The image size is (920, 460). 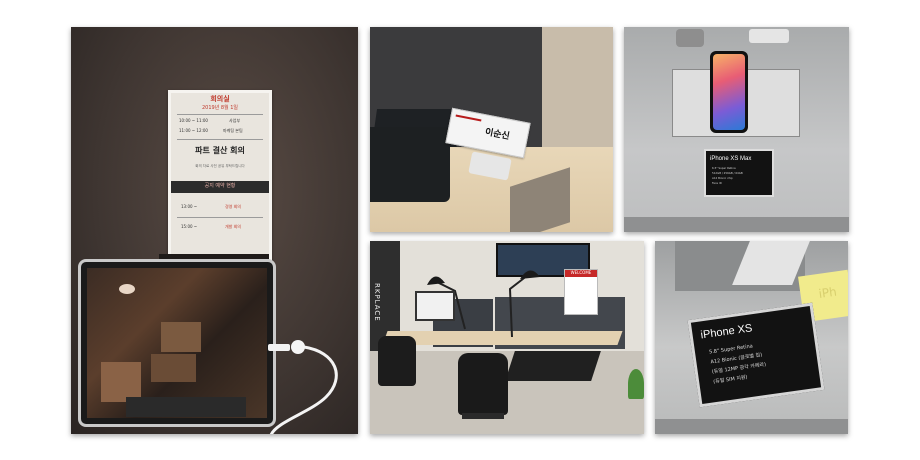 What do you see at coordinates (220, 108) in the screenshot?
I see `sign-date: 2019년 8월 1일` at bounding box center [220, 108].